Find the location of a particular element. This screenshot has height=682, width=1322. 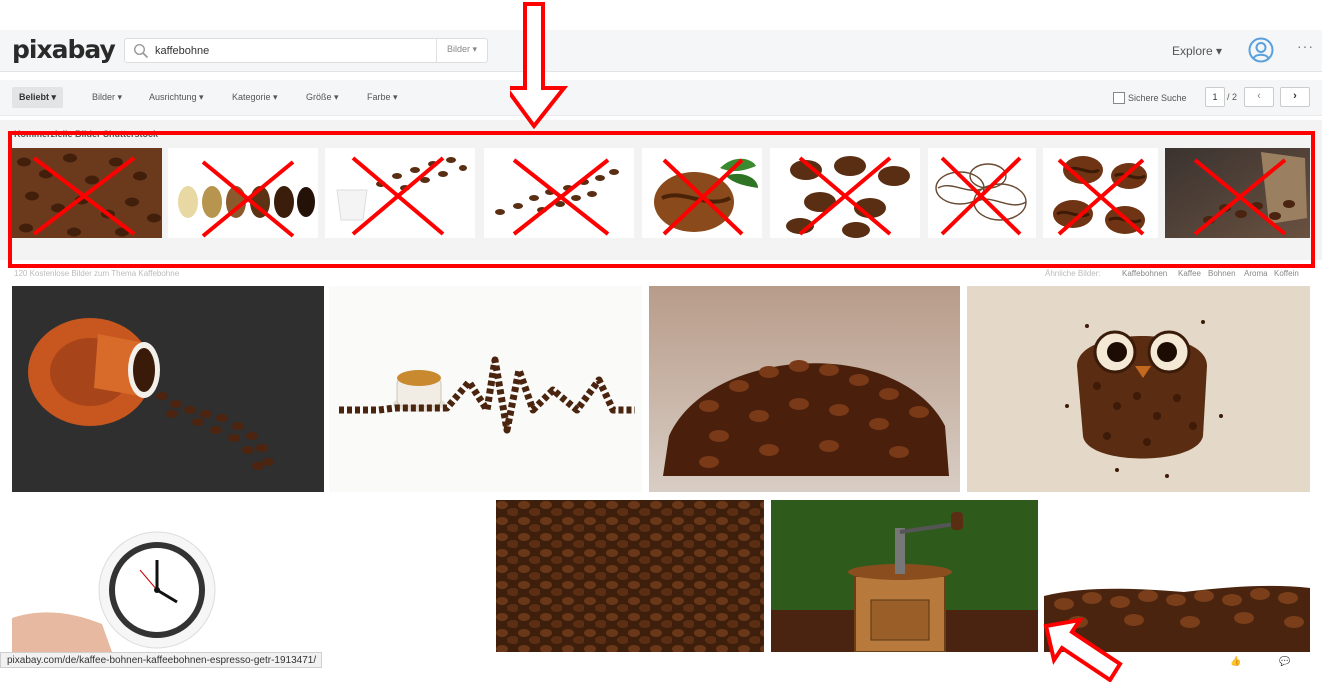

top-navigation-bar: pixabay Bilder ▾ Explore ▾ ··· is located at coordinates (661, 51).